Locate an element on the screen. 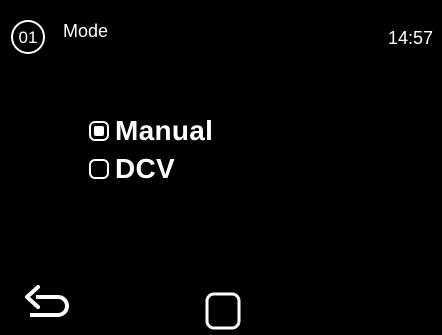 The width and height of the screenshot is (442, 335). clock: 14:57 is located at coordinates (410, 38).